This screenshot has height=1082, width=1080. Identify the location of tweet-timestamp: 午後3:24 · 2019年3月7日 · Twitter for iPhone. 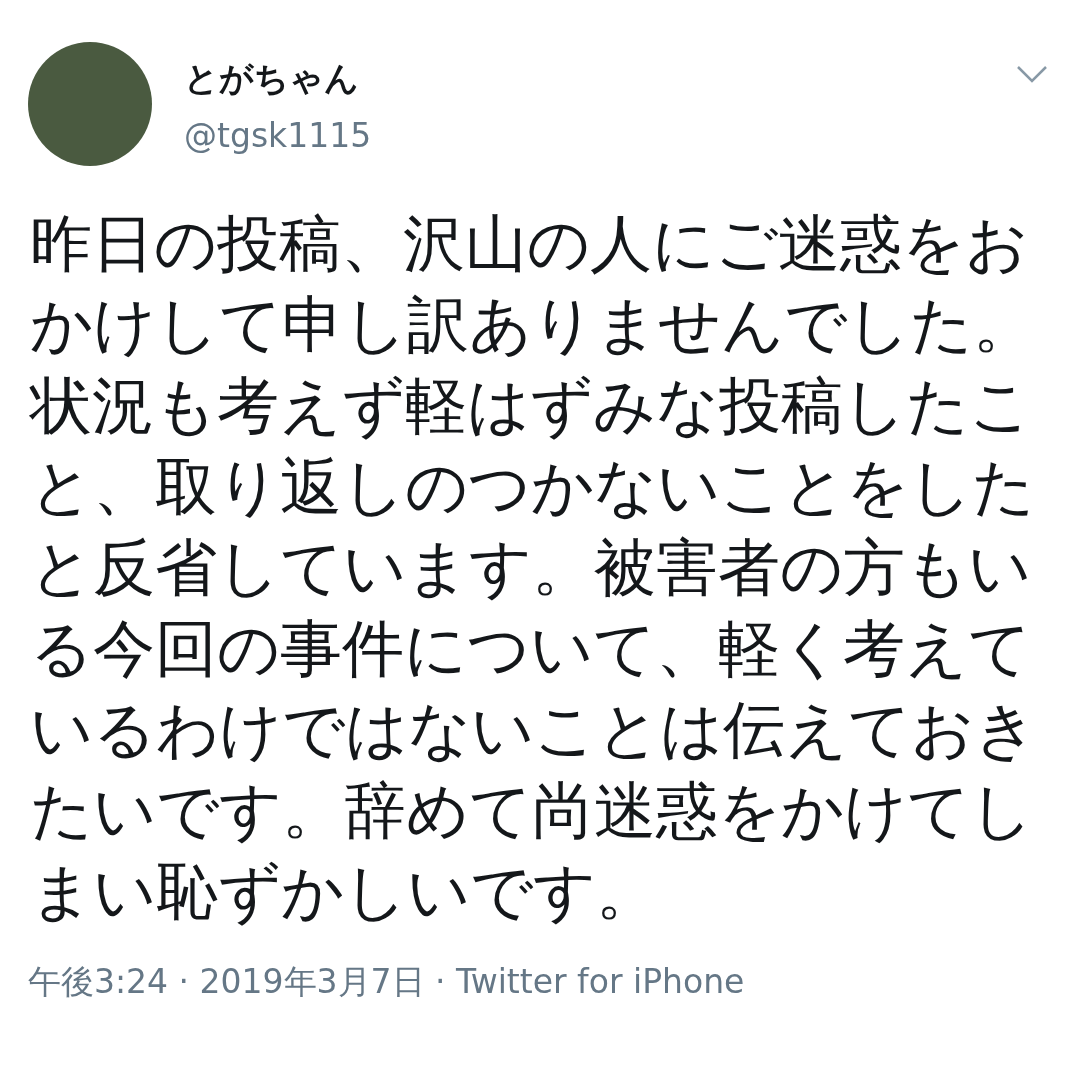
(387, 982).